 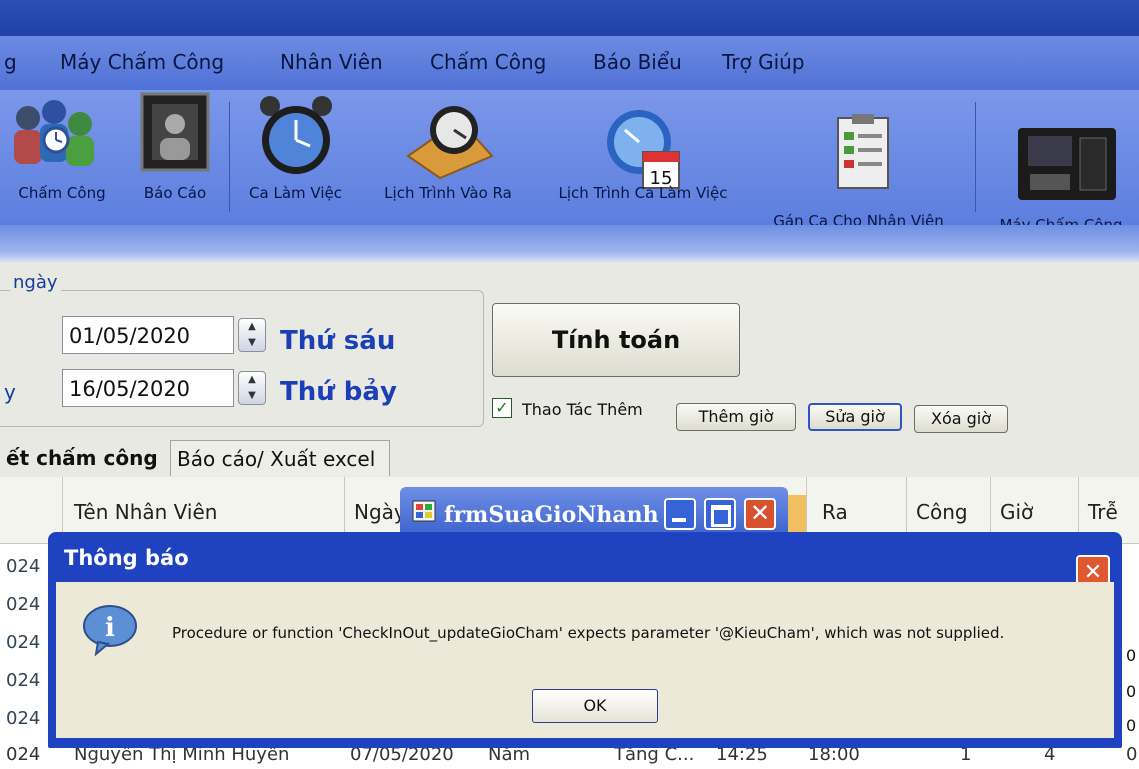 I want to click on toolbar-bao-cao-button: Báo Cáo, so click(x=175, y=151).